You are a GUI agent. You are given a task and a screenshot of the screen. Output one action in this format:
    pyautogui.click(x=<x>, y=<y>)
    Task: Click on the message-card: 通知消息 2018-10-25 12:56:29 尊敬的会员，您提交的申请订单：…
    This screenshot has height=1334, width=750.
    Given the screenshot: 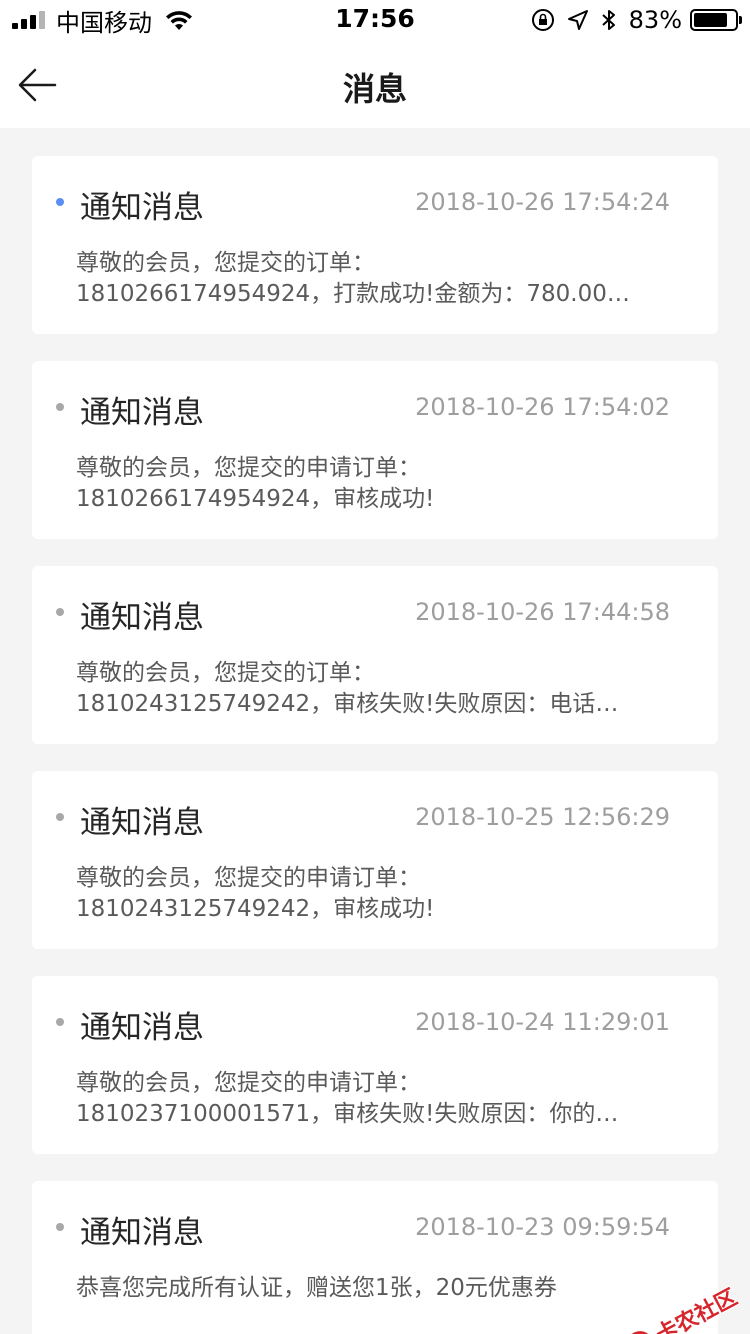 What is the action you would take?
    pyautogui.click(x=375, y=860)
    